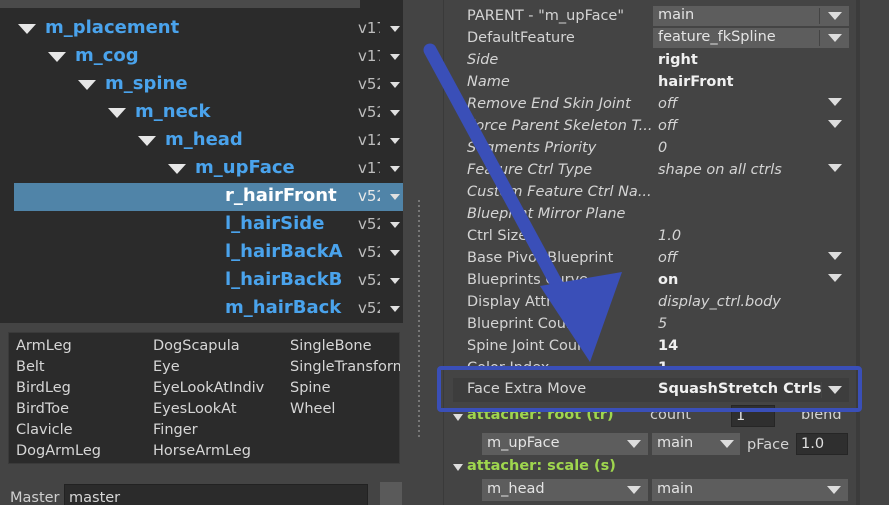 This screenshot has height=505, width=889. What do you see at coordinates (43, 388) in the screenshot?
I see `module-item-birdleg: BirdLeg` at bounding box center [43, 388].